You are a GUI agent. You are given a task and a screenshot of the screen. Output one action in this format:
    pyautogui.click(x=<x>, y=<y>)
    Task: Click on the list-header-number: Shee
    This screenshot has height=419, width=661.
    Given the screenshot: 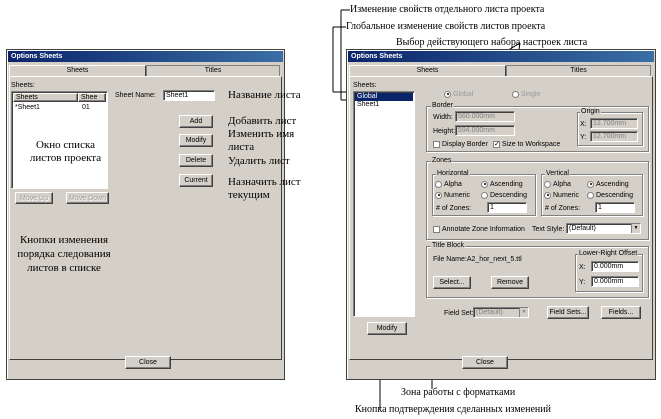 What is the action you would take?
    pyautogui.click(x=92, y=97)
    